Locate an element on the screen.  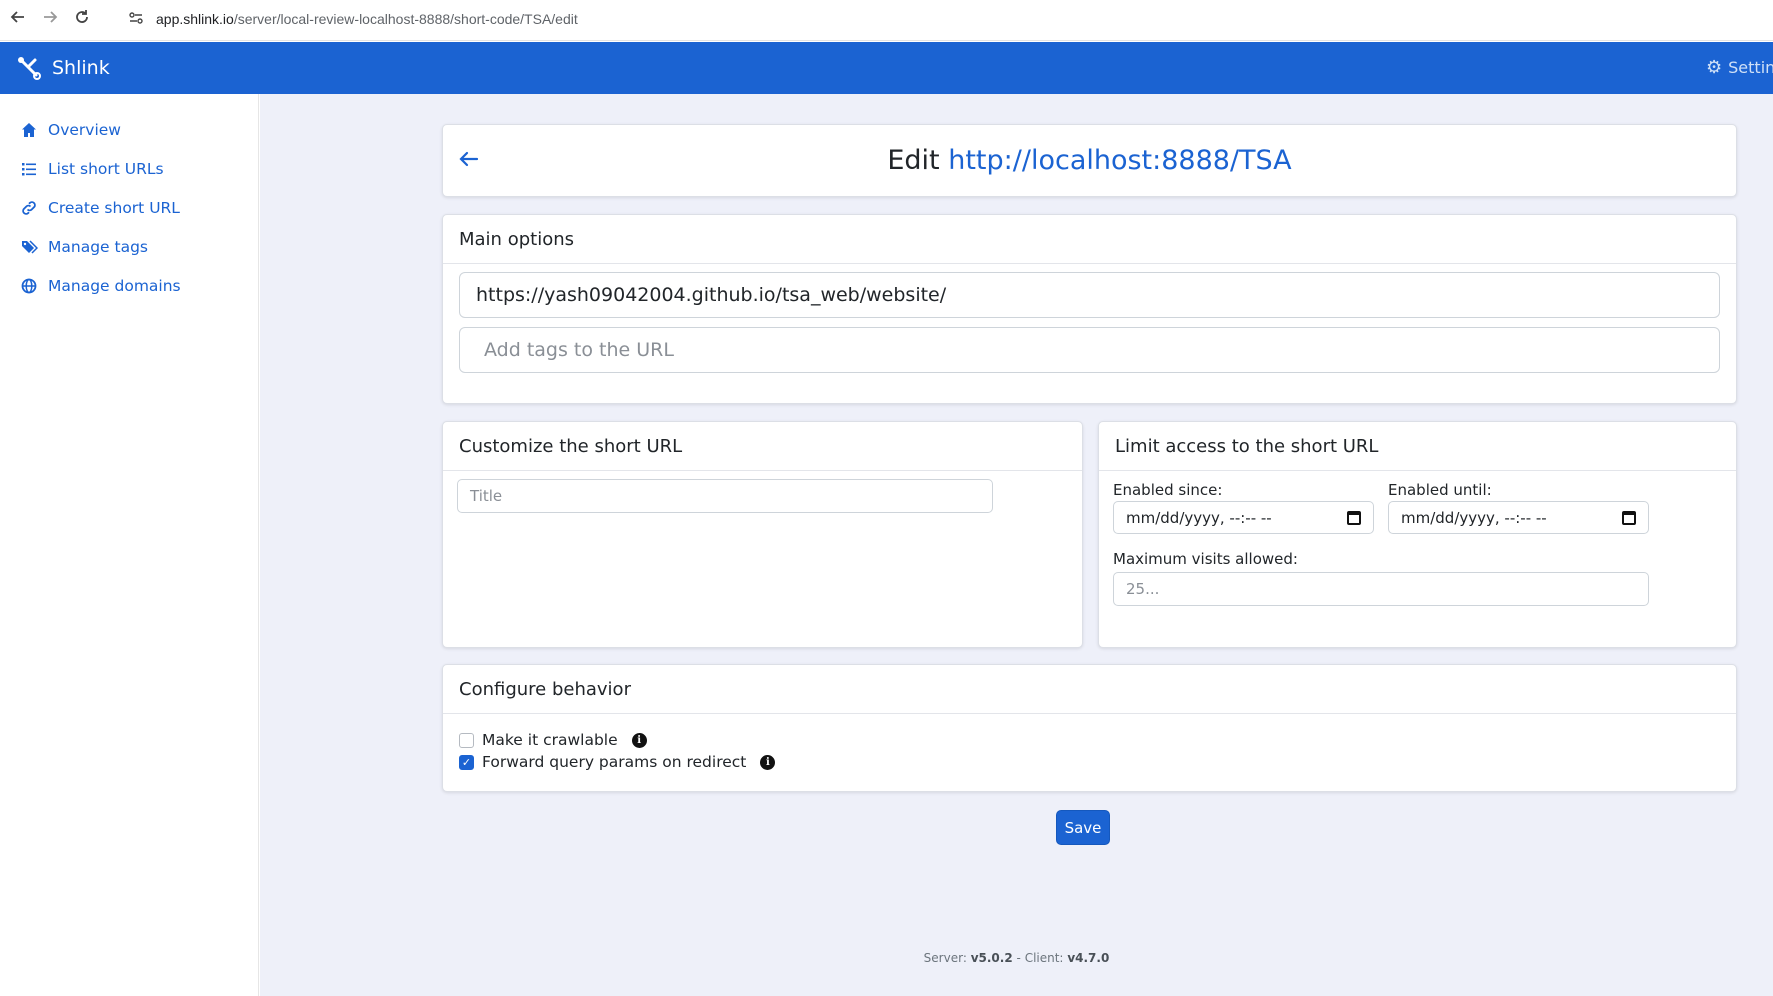
forward-query-checkbox: ✓ is located at coordinates (466, 762).